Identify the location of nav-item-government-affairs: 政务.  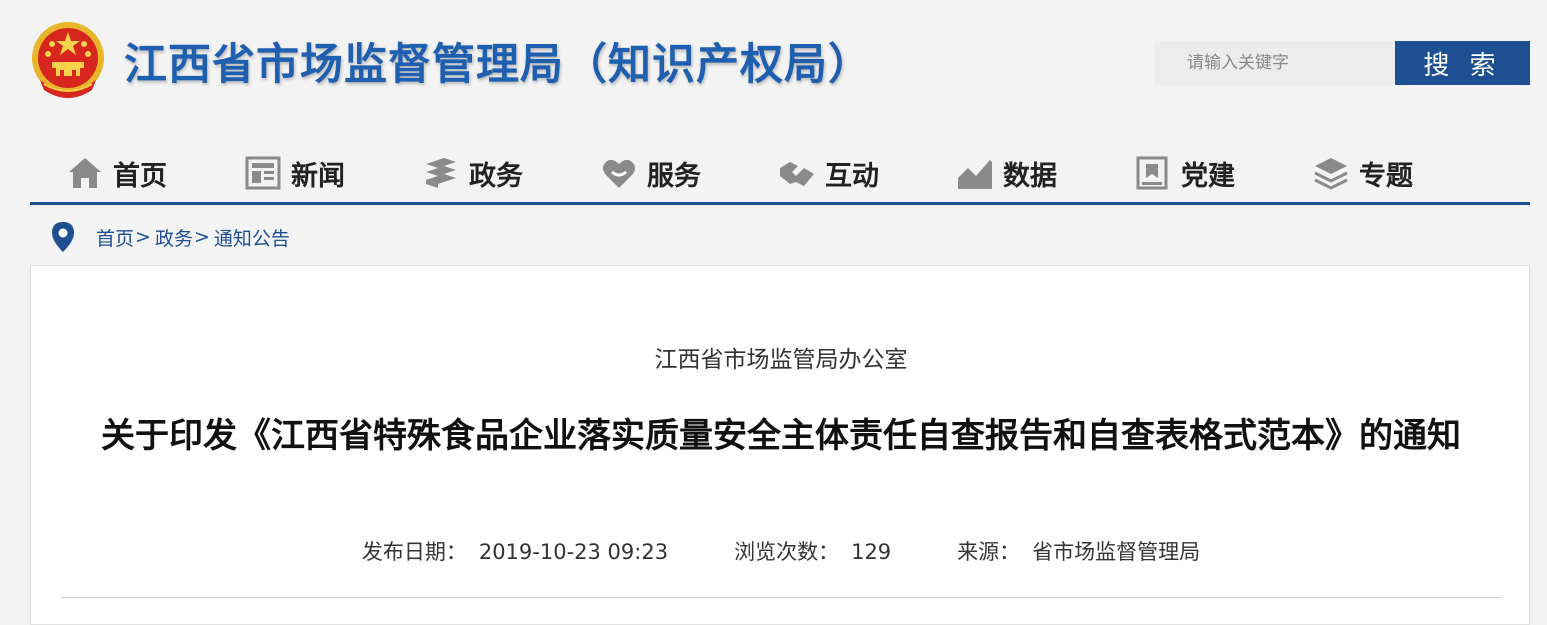
(472, 173).